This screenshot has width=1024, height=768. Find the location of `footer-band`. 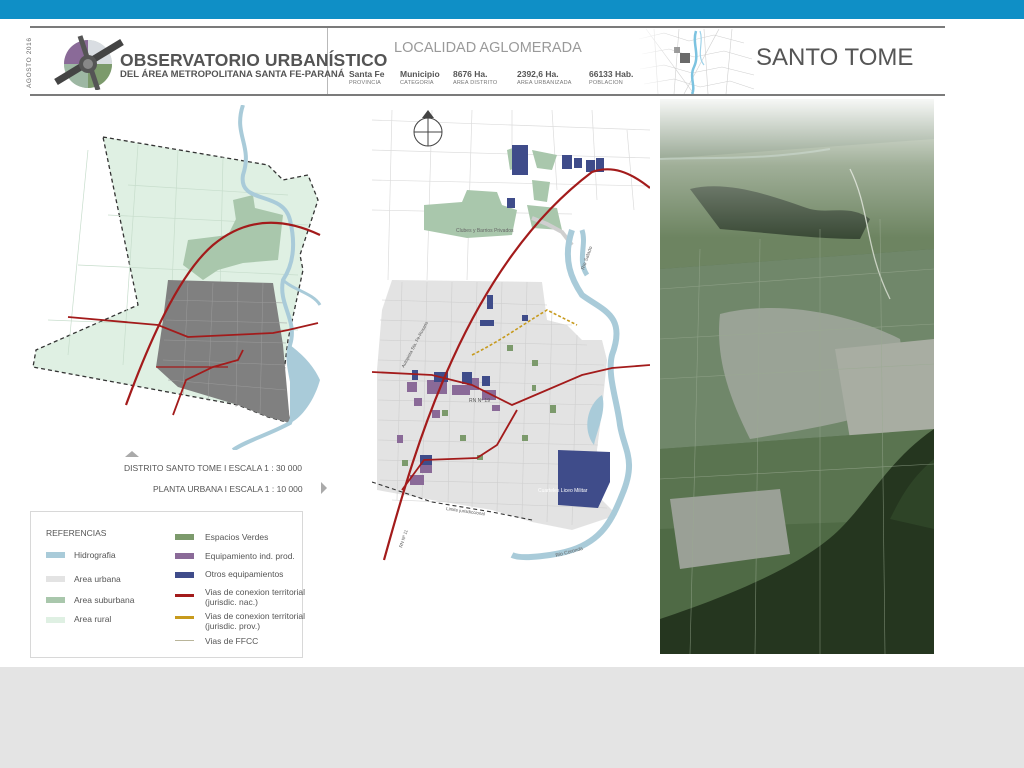

footer-band is located at coordinates (512, 717).